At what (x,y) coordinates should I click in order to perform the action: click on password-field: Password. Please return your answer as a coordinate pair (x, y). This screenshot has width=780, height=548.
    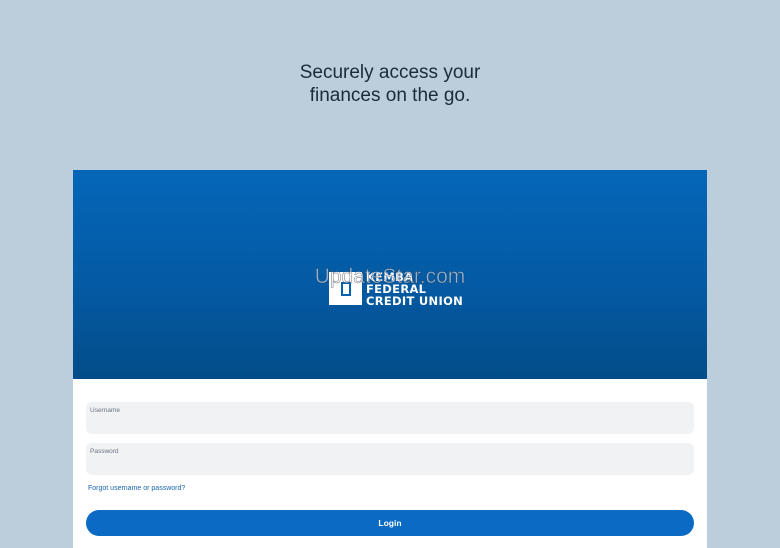
    Looking at the image, I should click on (390, 459).